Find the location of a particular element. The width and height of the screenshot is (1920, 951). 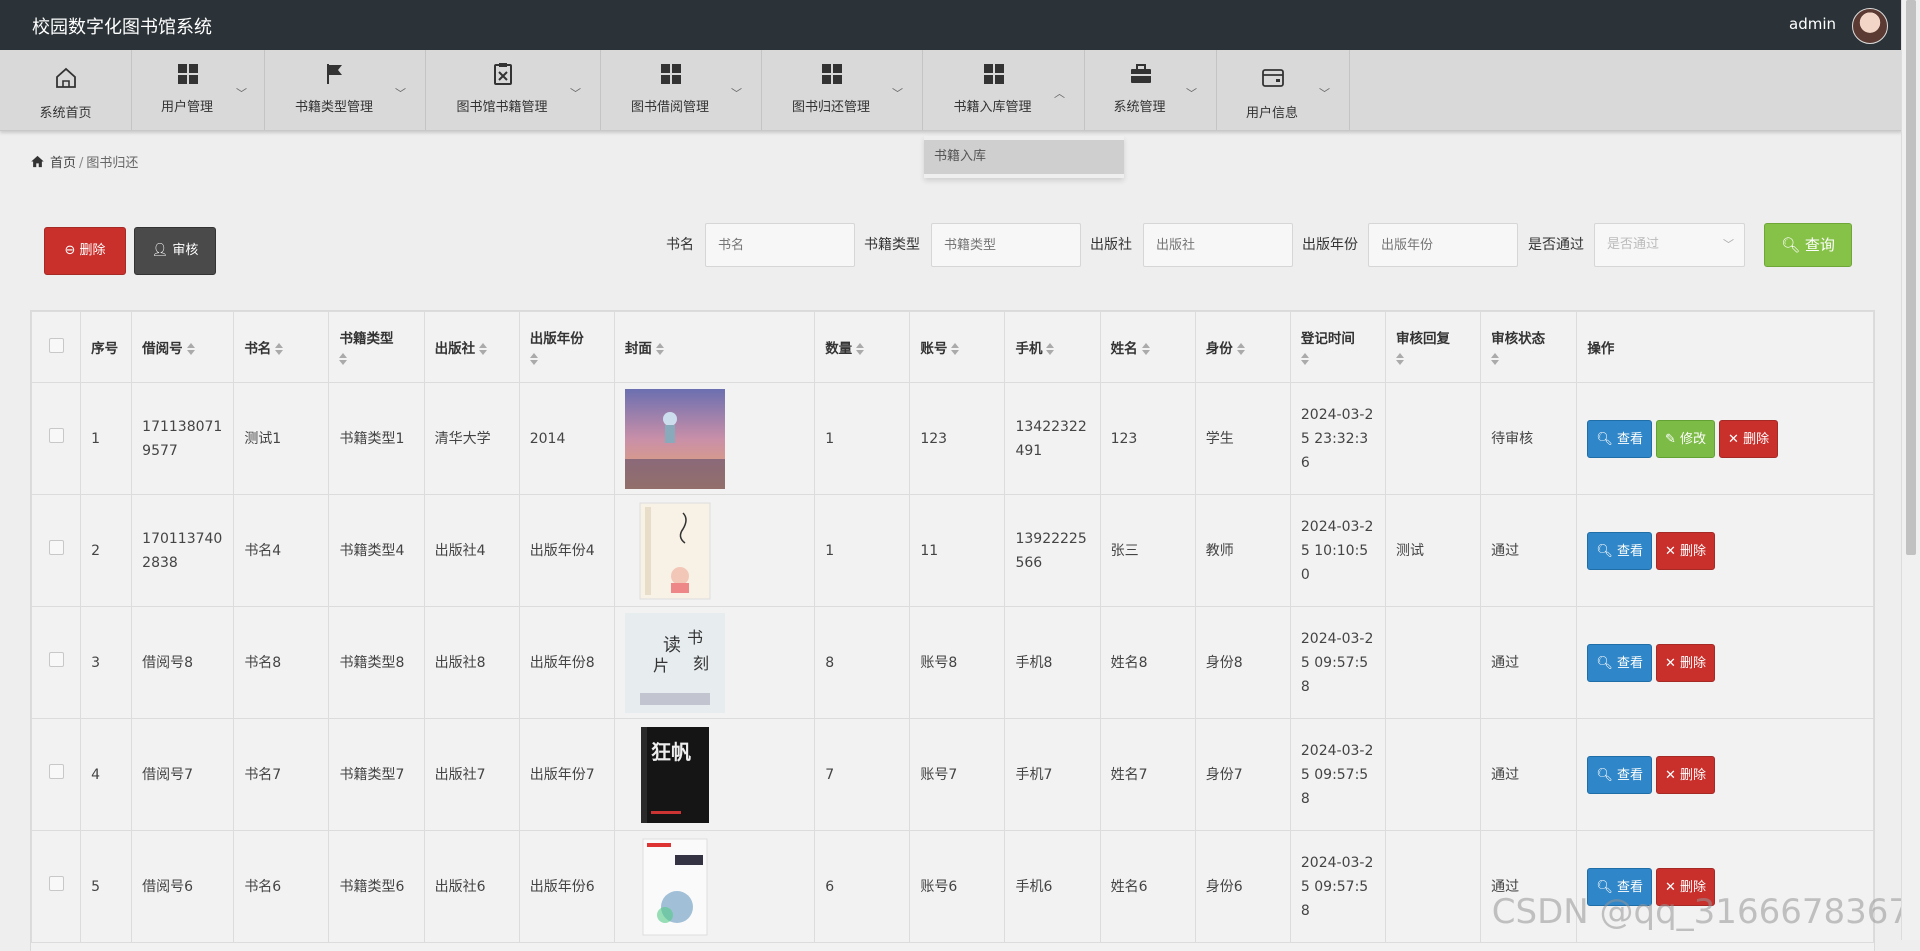

row-checkbox-cell is located at coordinates (56, 886).